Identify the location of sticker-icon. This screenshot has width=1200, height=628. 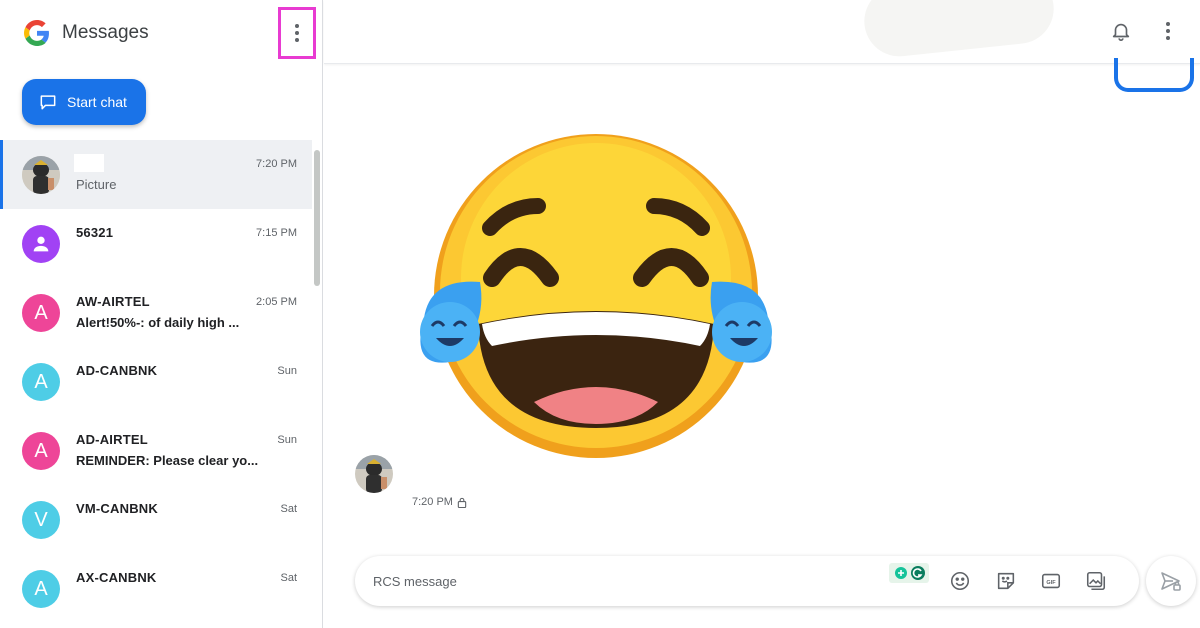
(1006, 581).